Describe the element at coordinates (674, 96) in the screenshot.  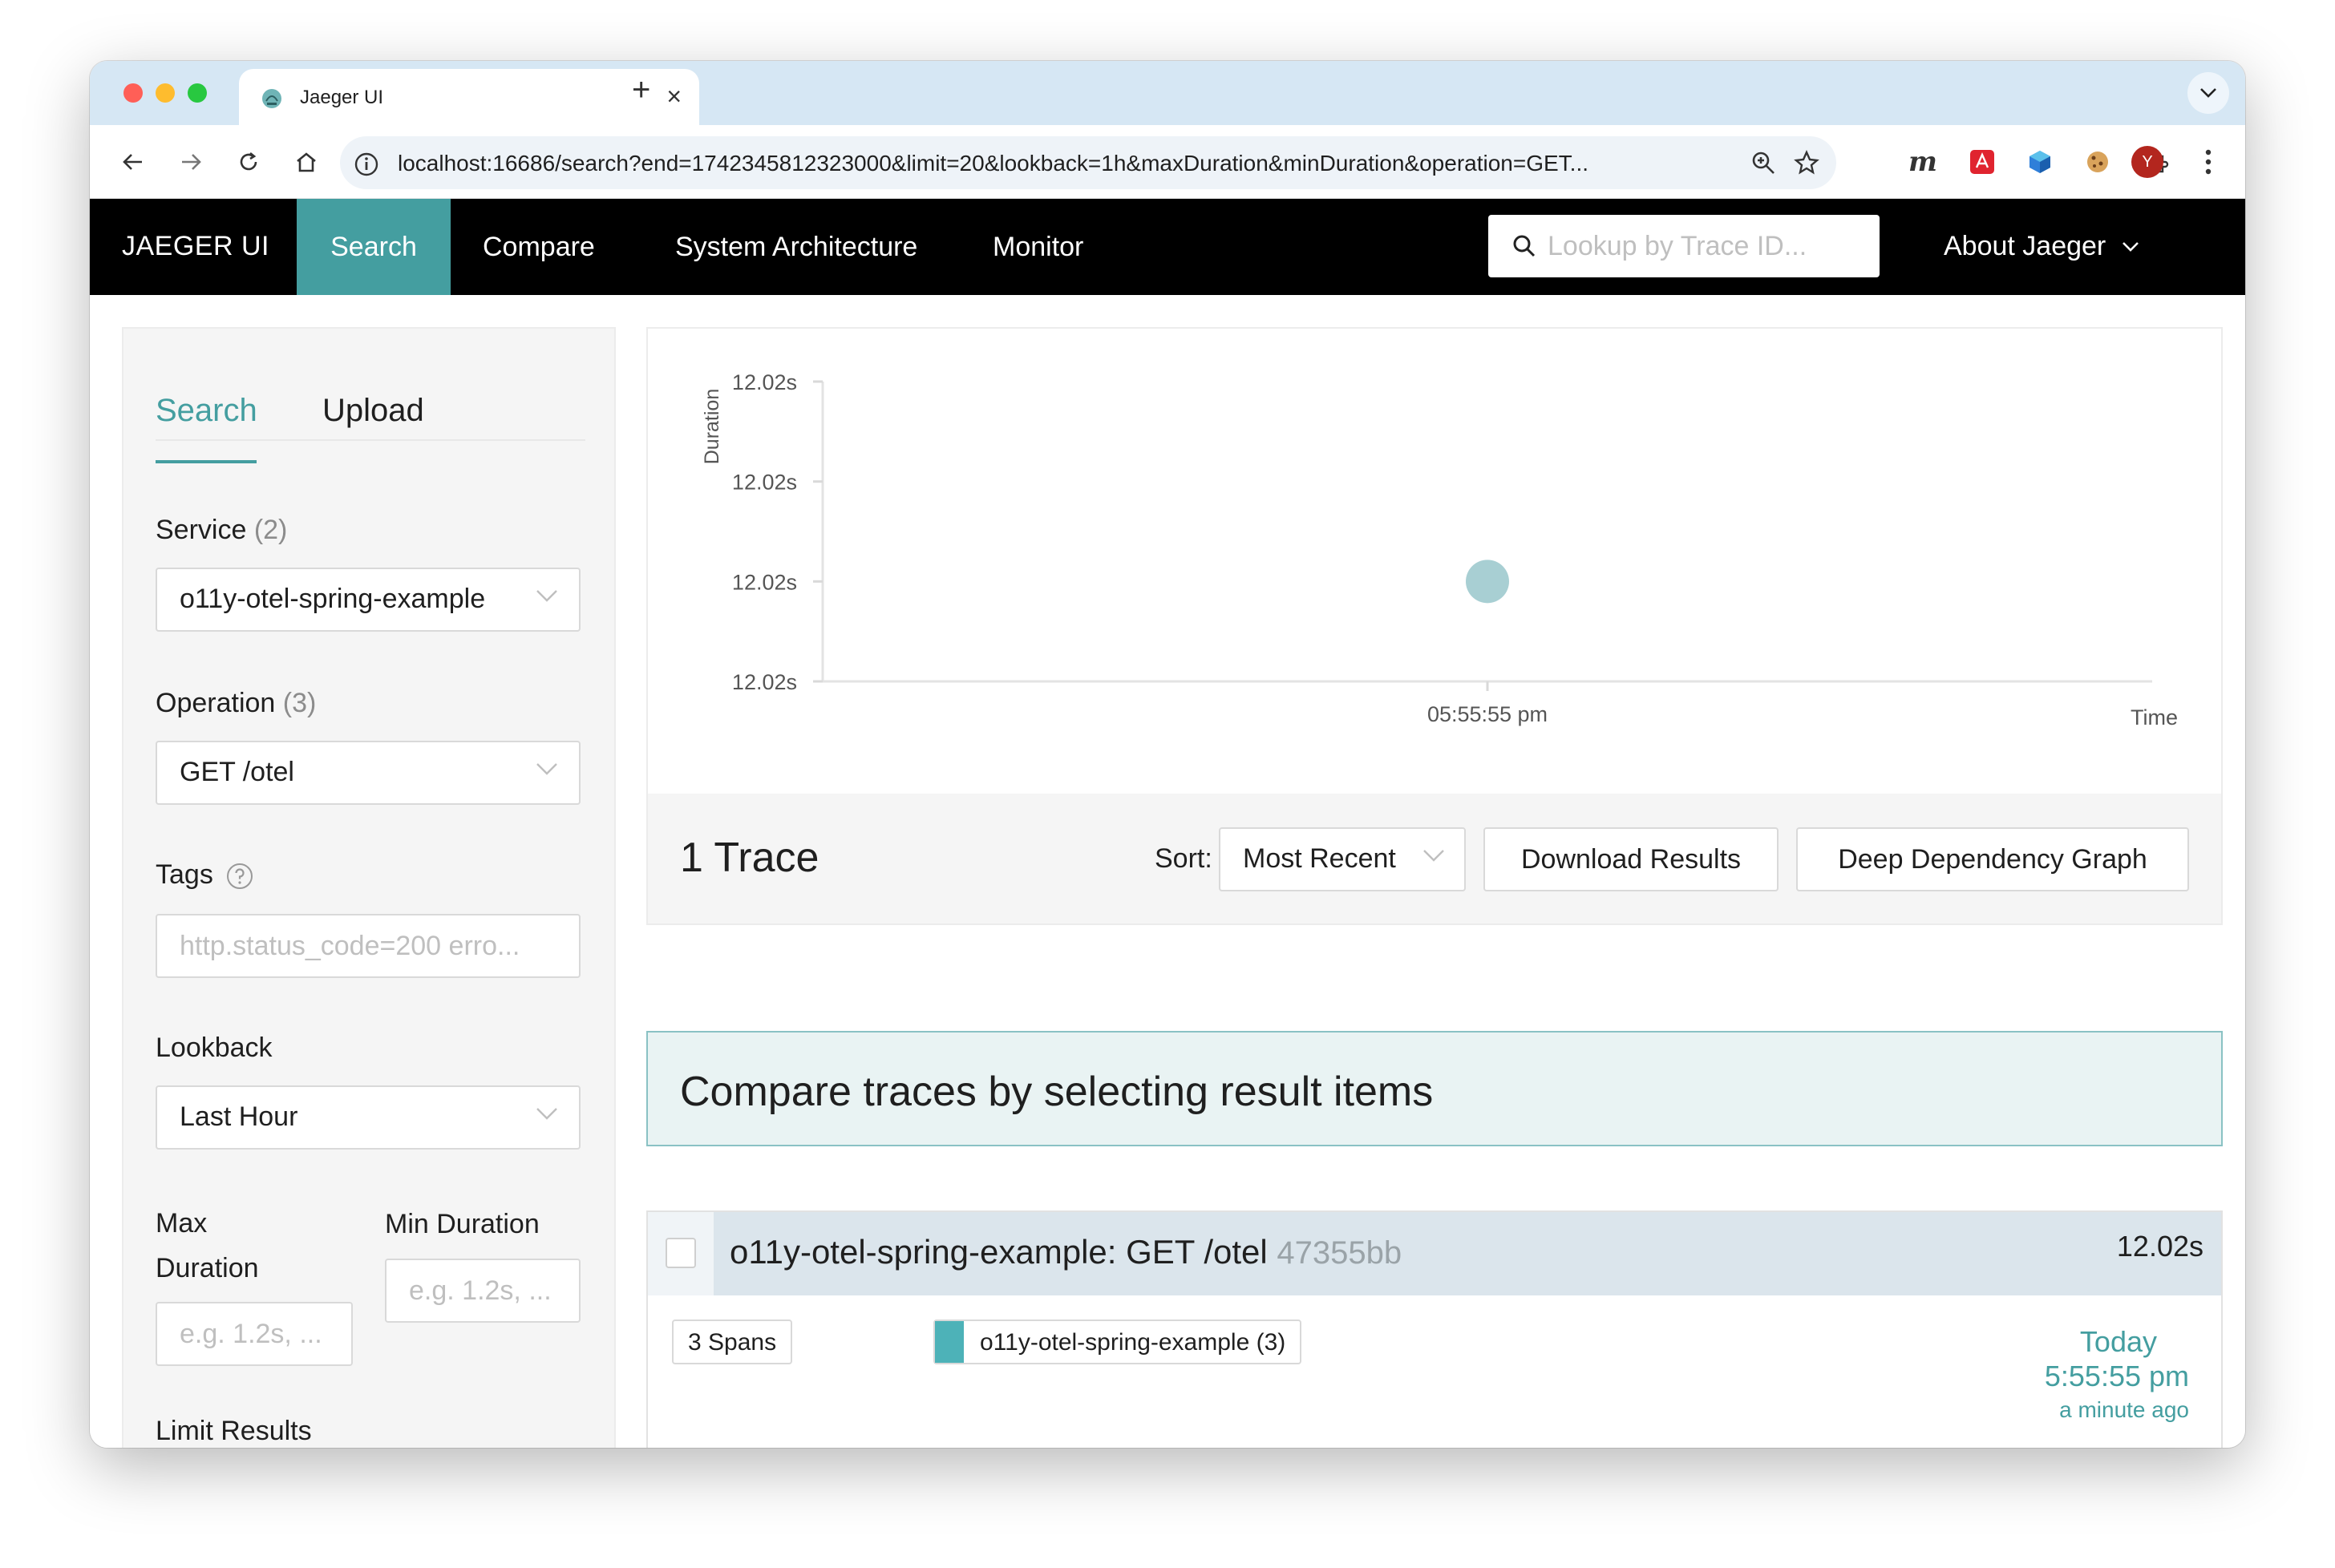
I see `close-tab-icon: ×` at that location.